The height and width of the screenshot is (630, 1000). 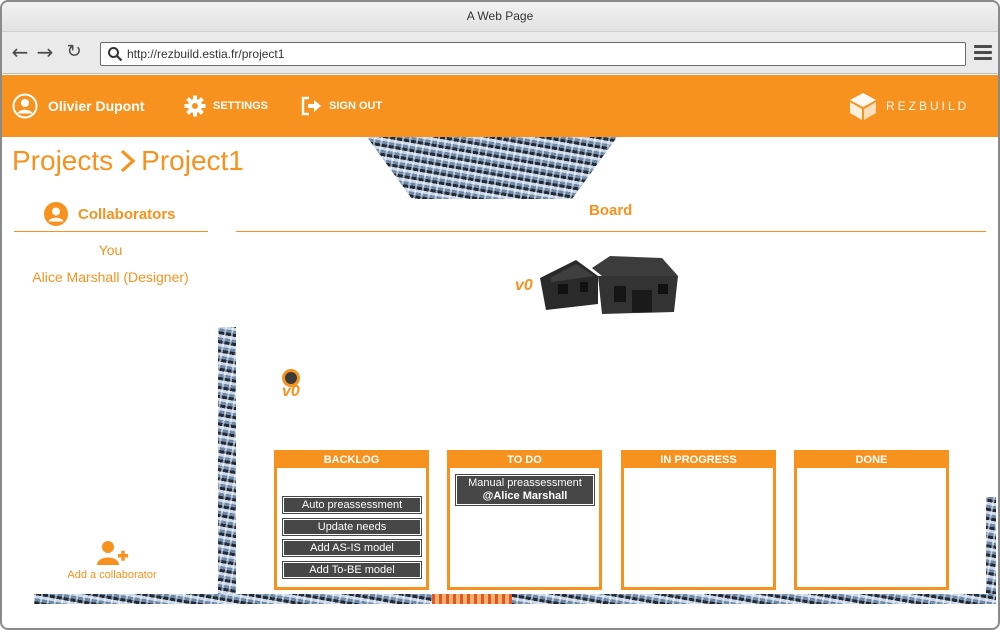 I want to click on chevron-right-icon, so click(x=128, y=161).